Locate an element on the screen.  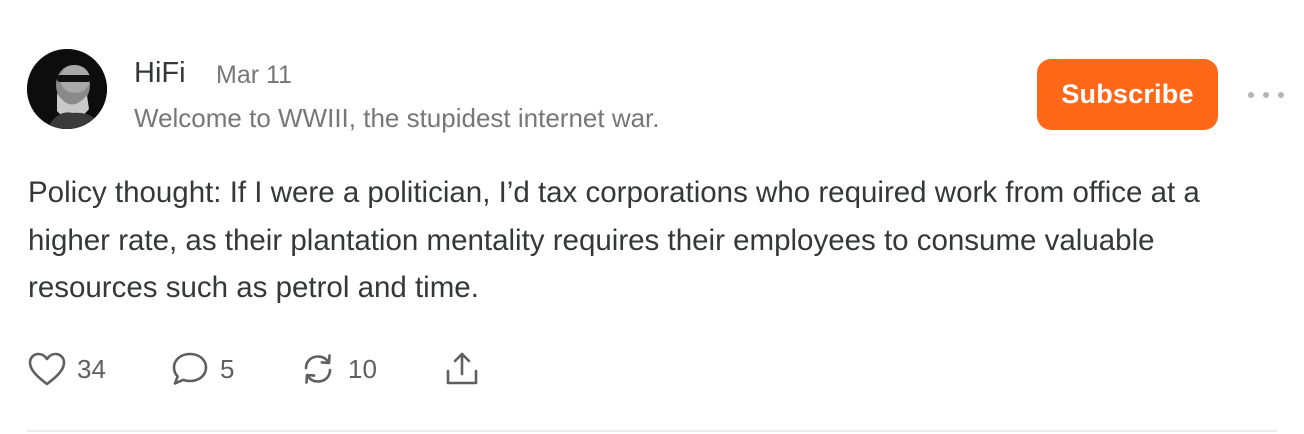
restack-button: 10 is located at coordinates (337, 369).